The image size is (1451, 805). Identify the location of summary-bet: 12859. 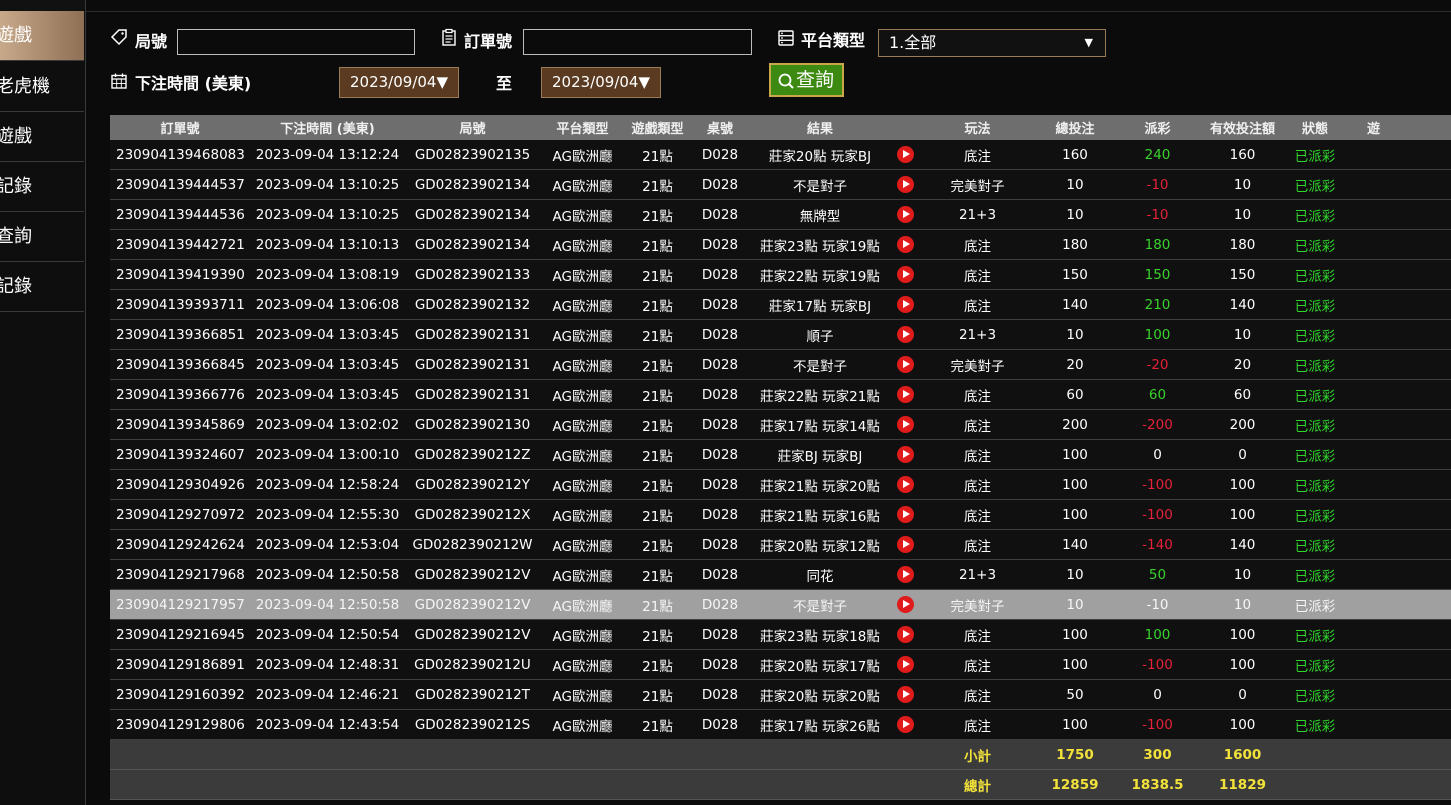
(1075, 784).